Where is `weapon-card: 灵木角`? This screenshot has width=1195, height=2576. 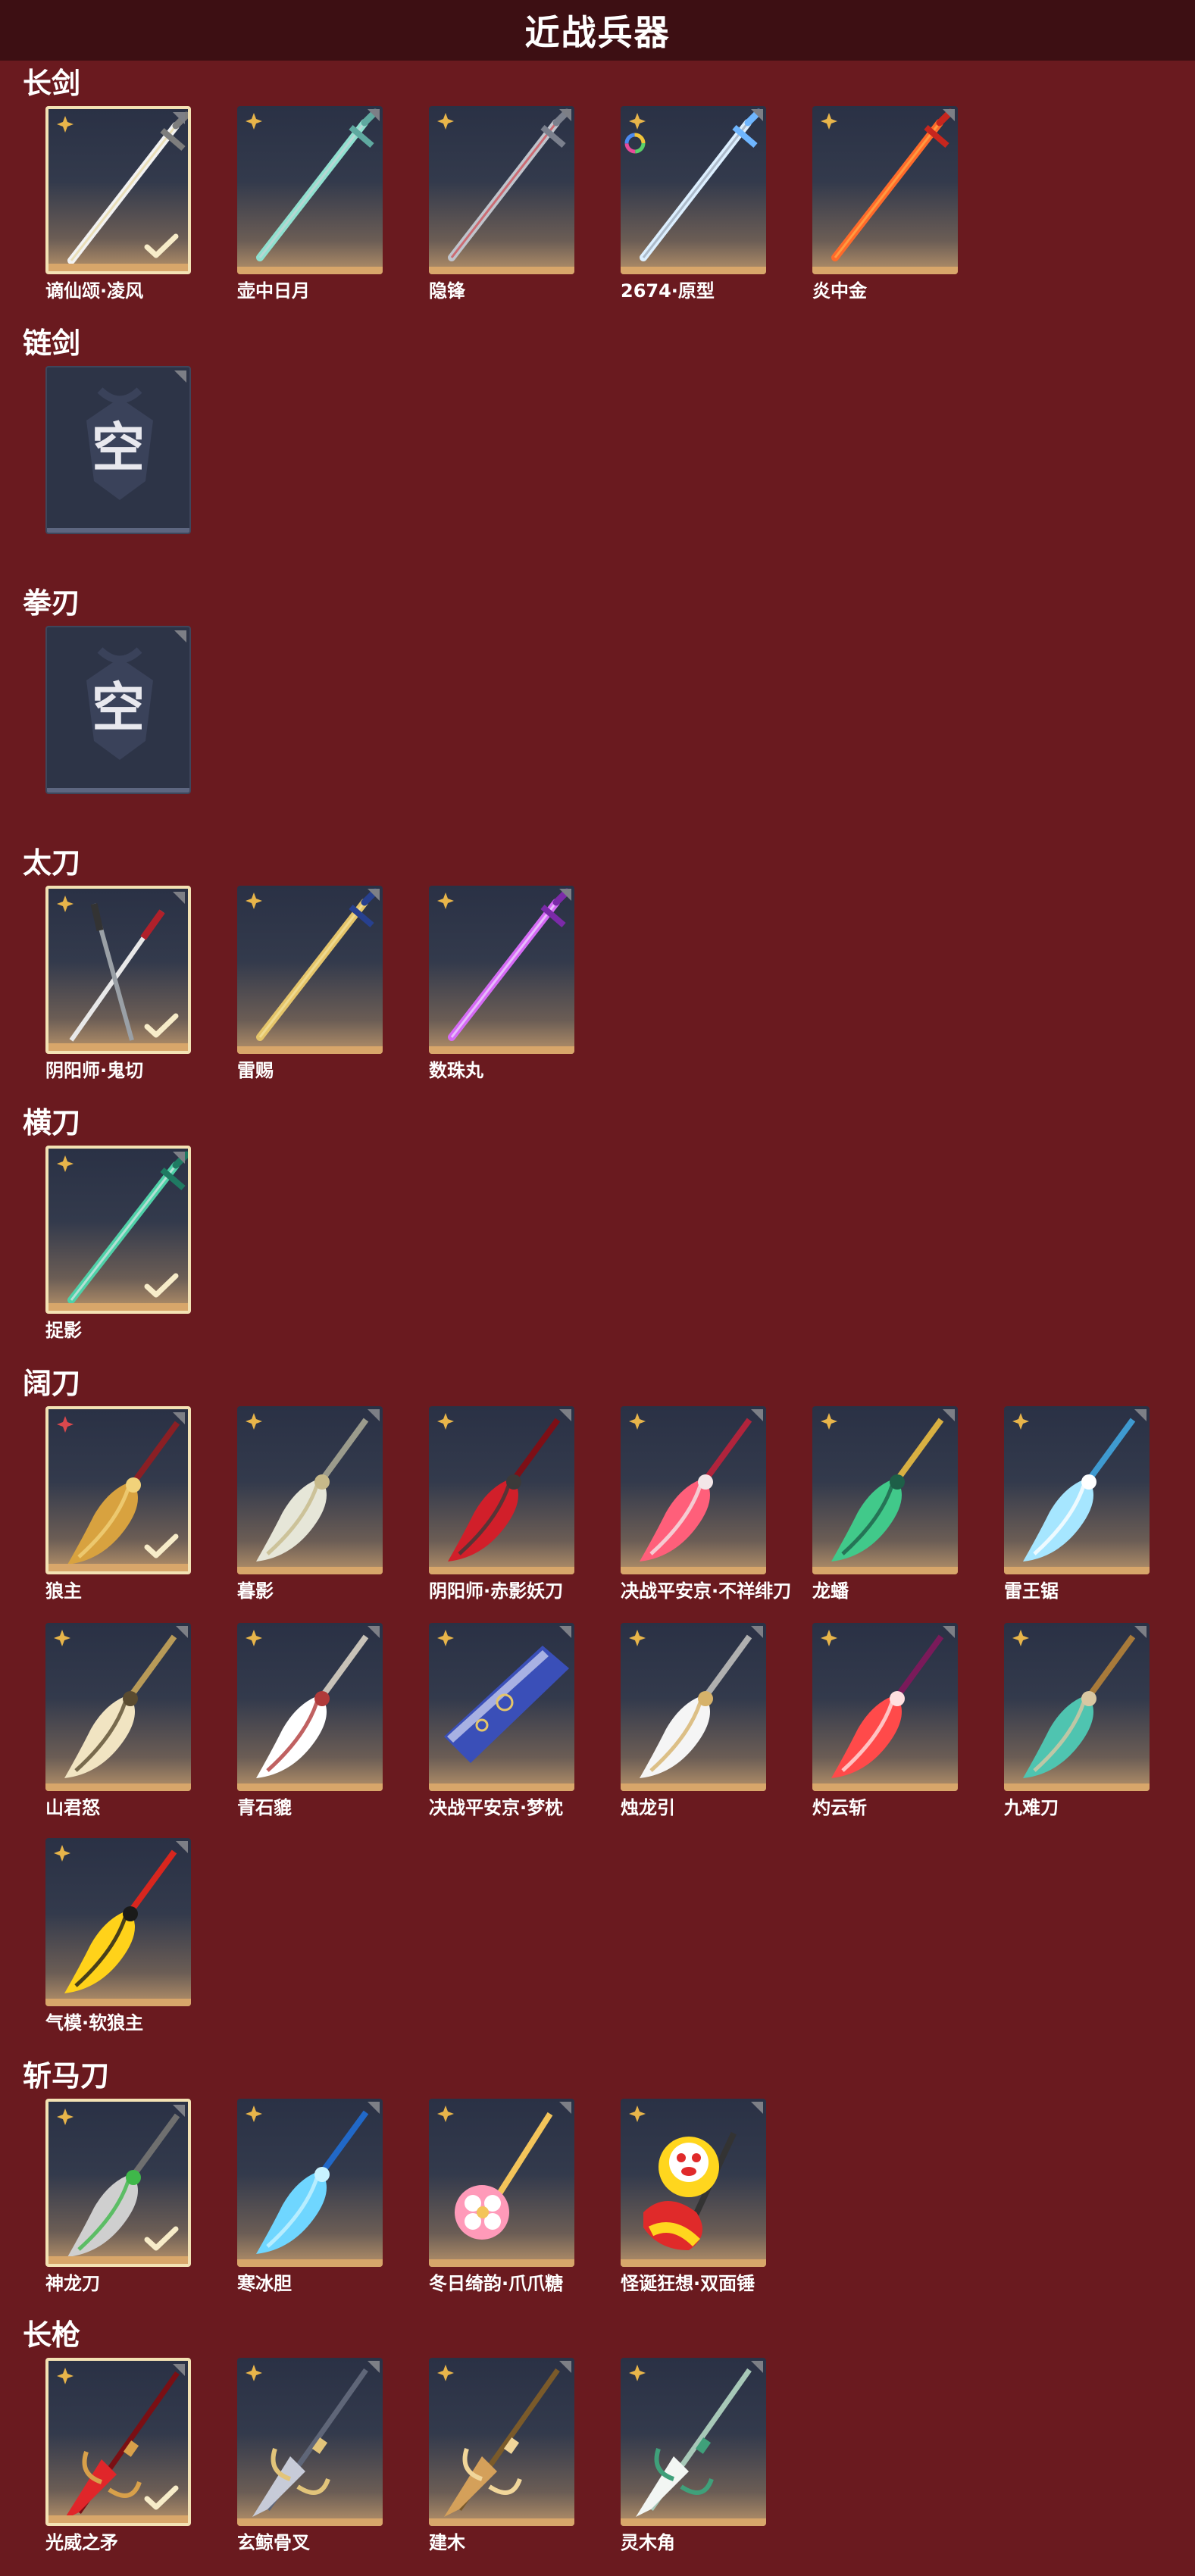
weapon-card: 灵木角 is located at coordinates (693, 2455).